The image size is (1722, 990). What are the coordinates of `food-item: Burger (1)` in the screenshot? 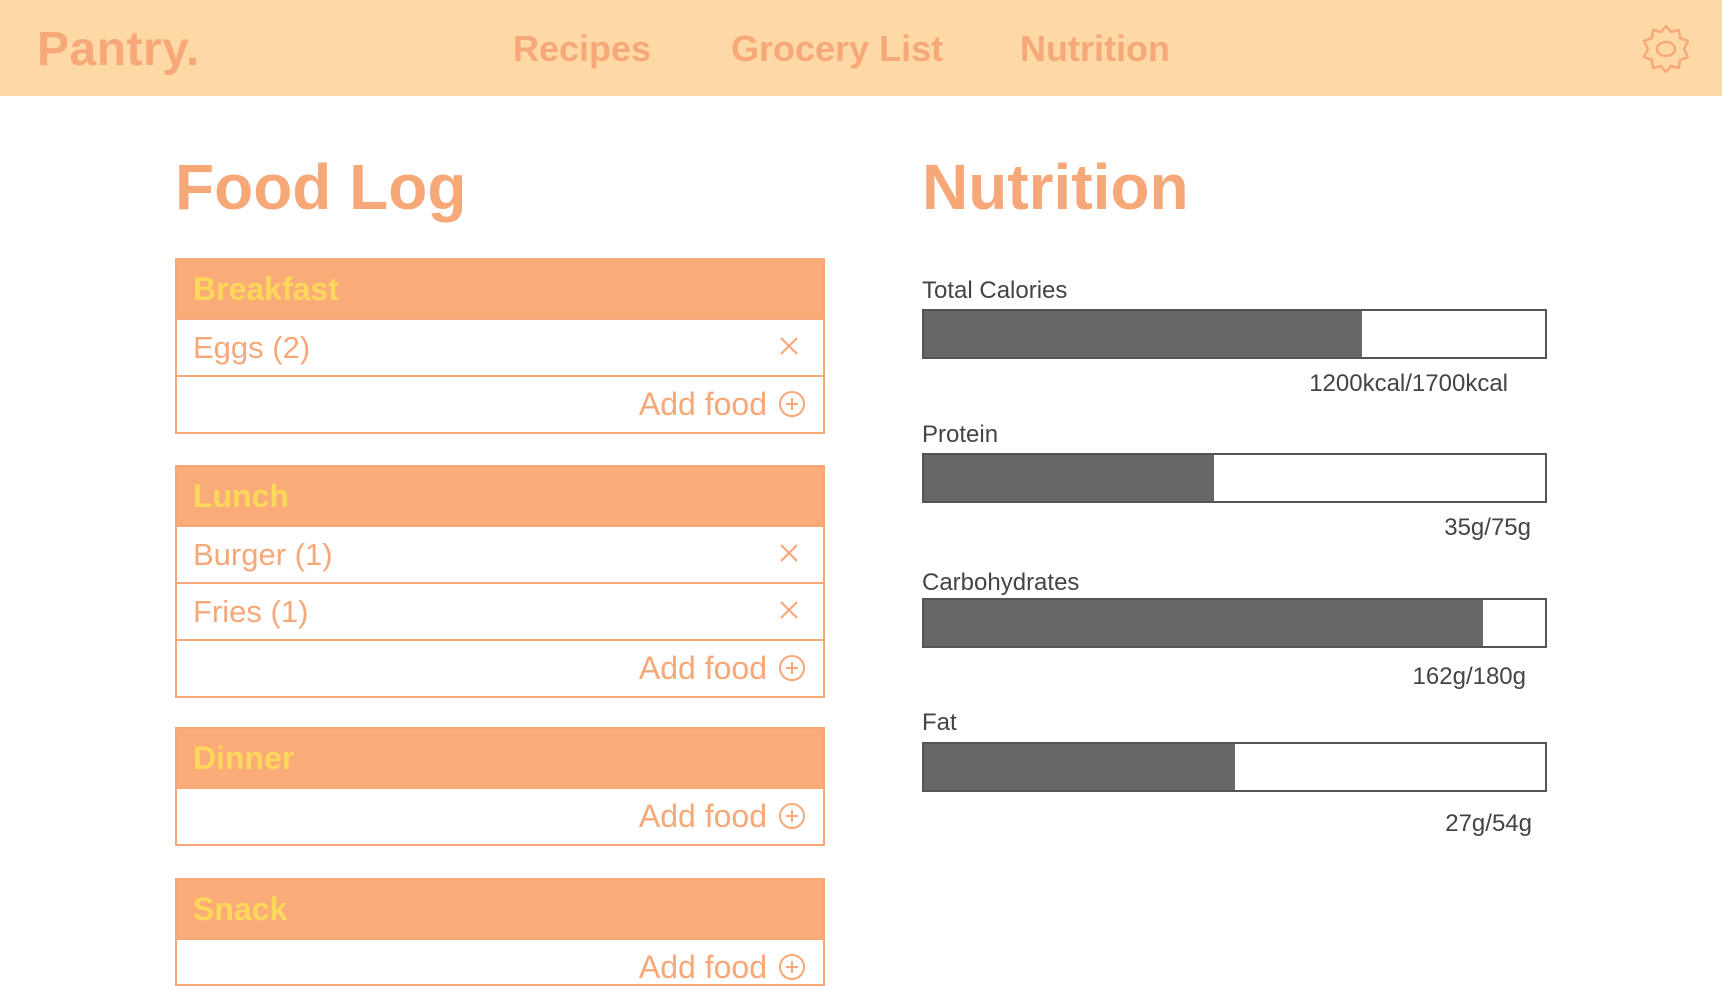 It's located at (500, 553).